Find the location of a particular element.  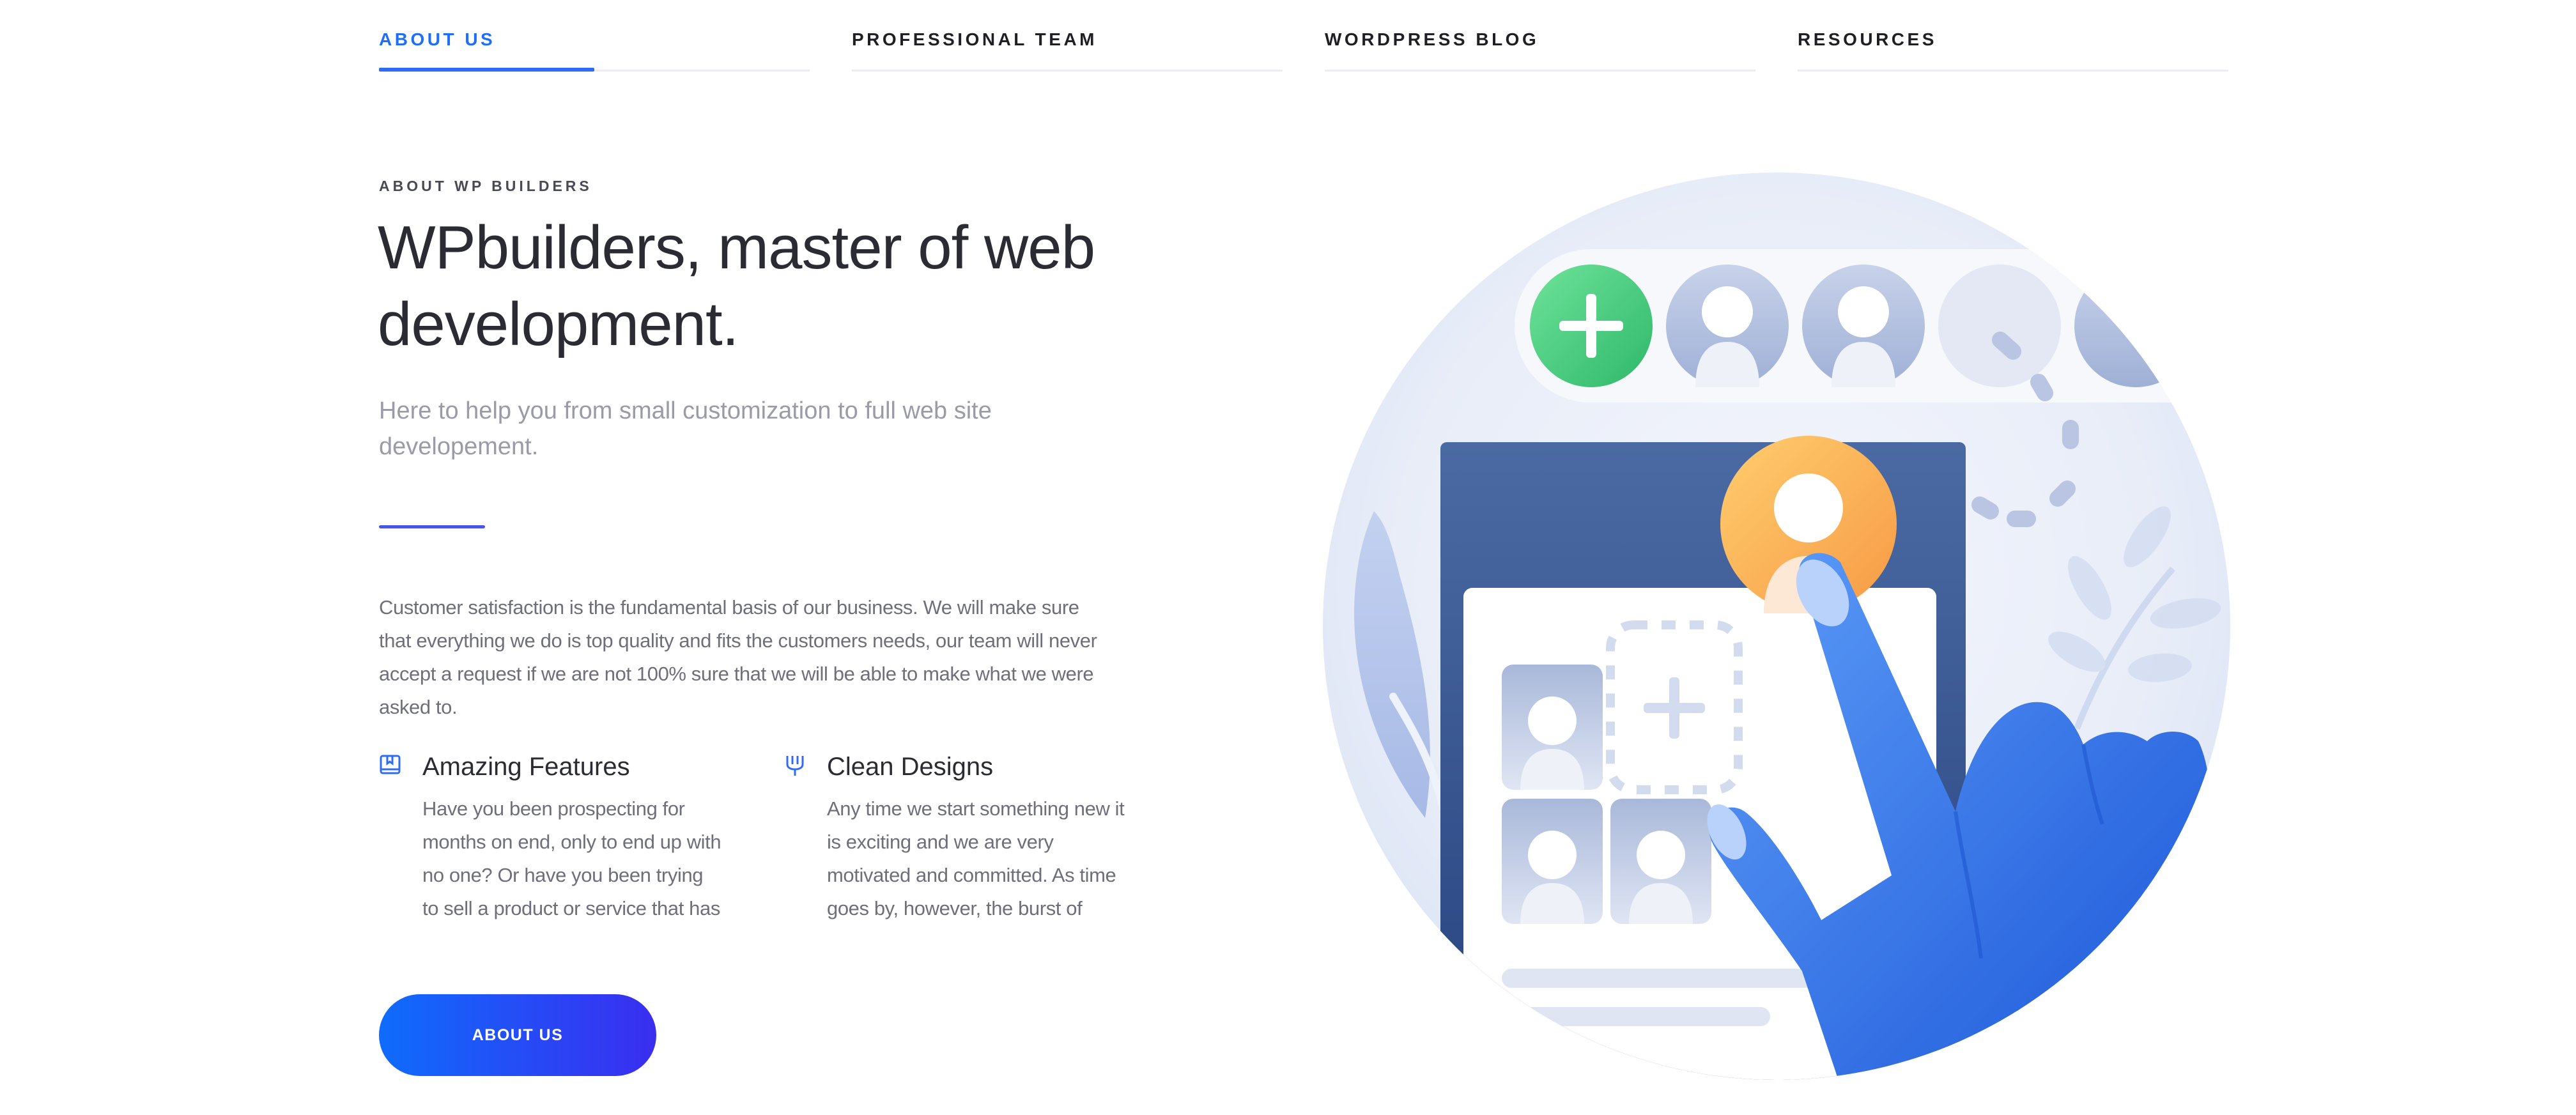

tab-about-us: ABOUT US is located at coordinates (594, 36).